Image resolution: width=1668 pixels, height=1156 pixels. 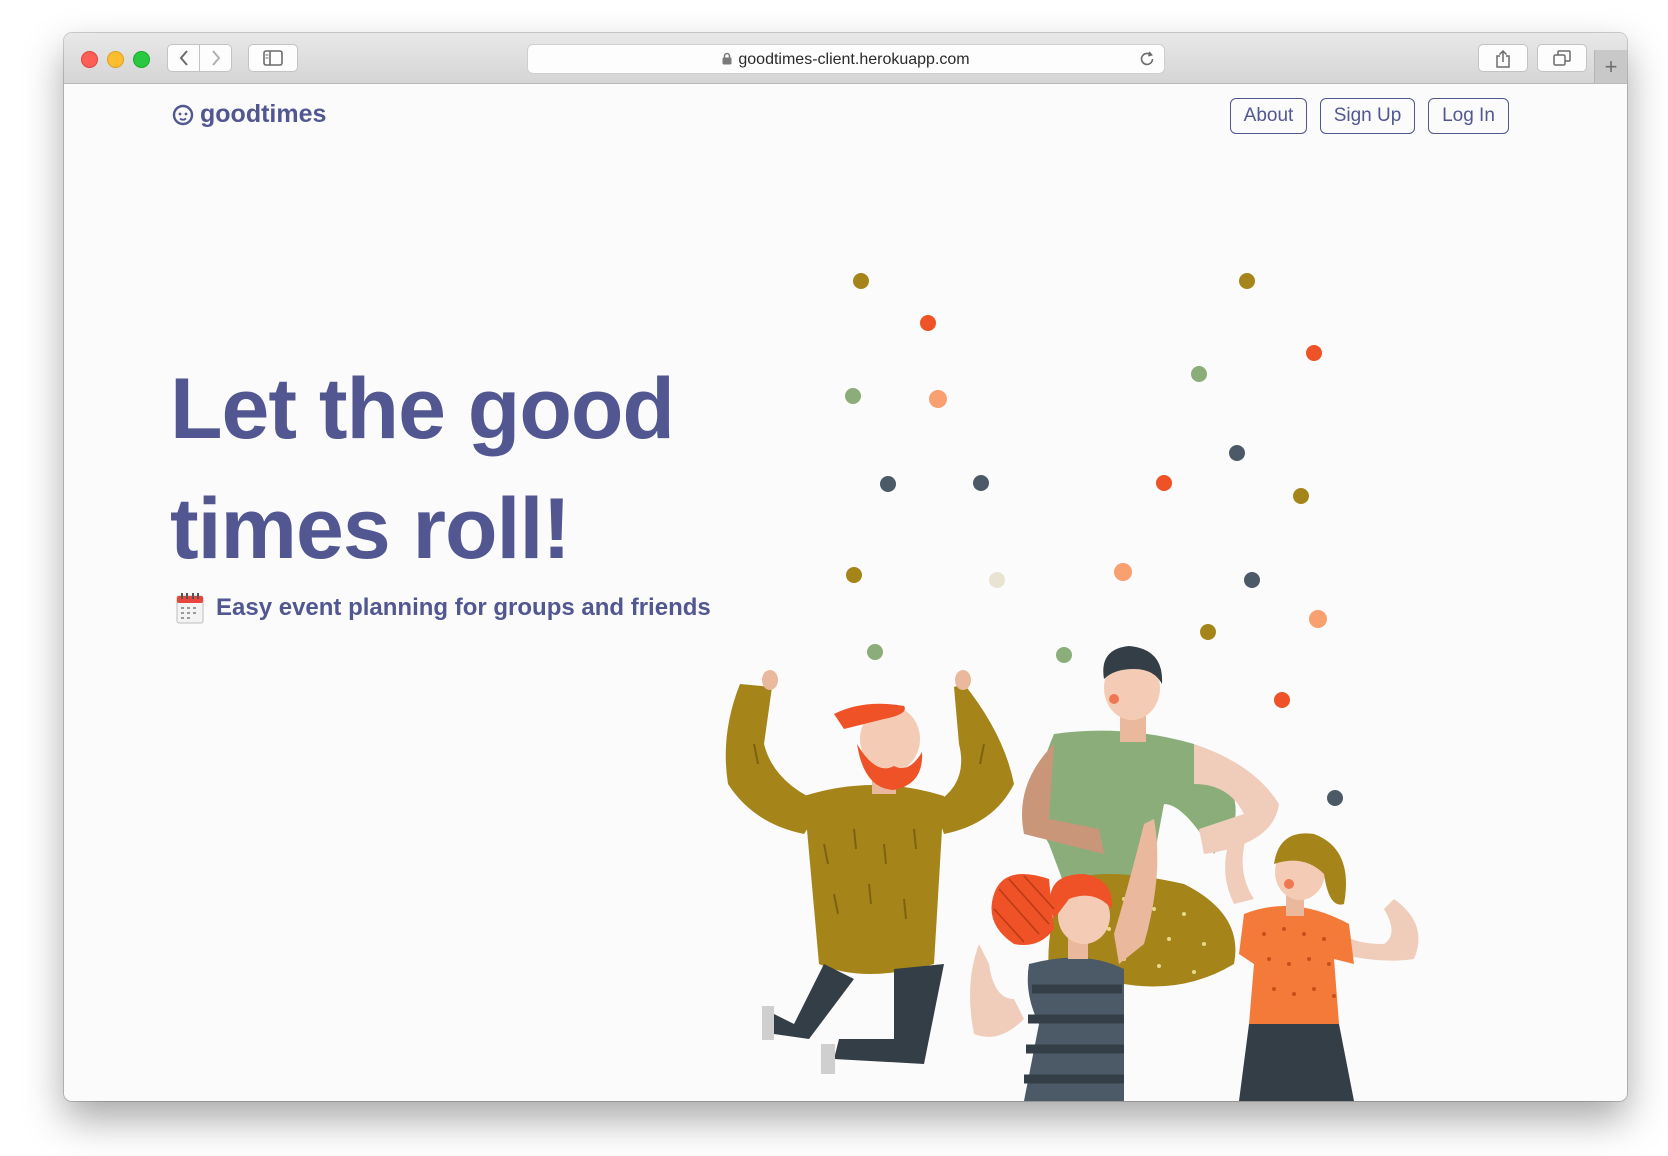 What do you see at coordinates (1322, 960) in the screenshot?
I see `person-blonde-woman` at bounding box center [1322, 960].